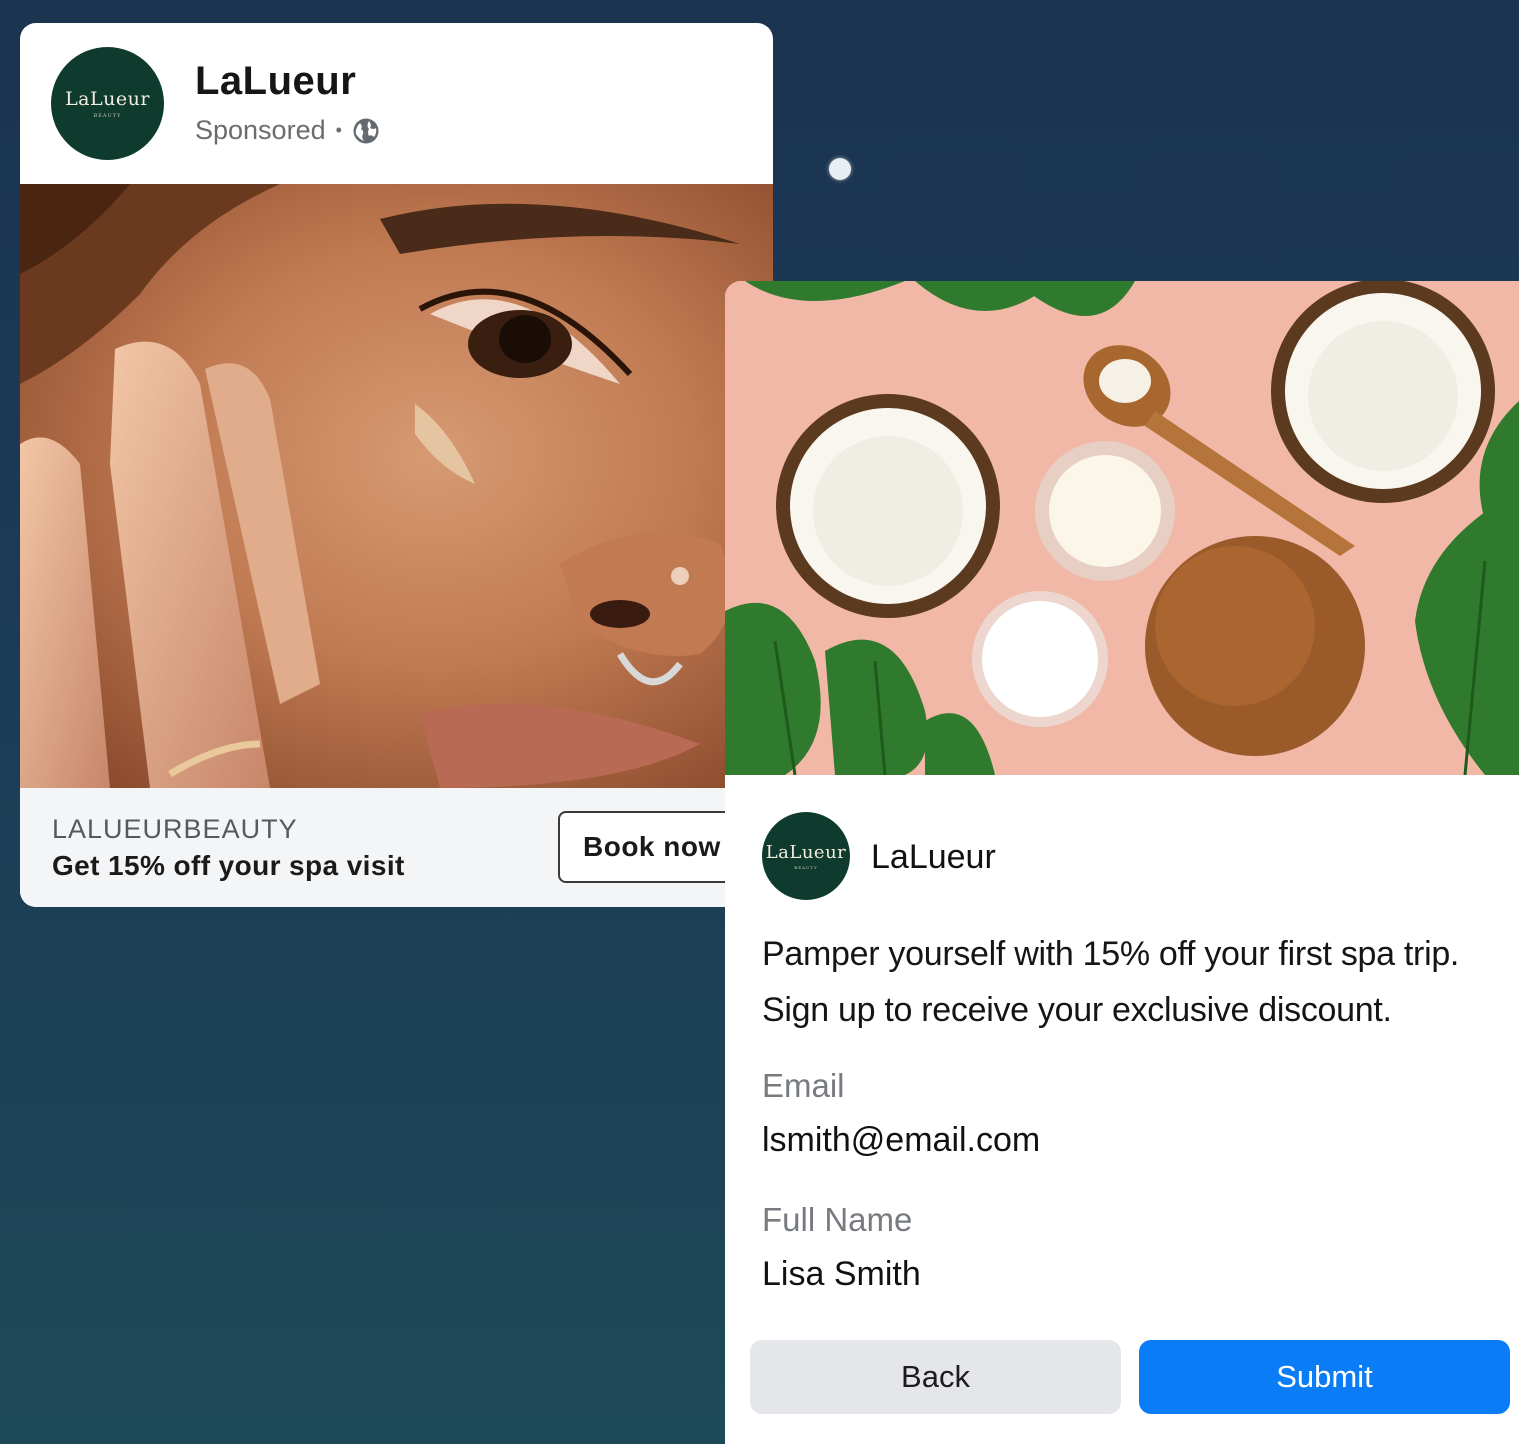 This screenshot has height=1444, width=1519. What do you see at coordinates (1324, 1377) in the screenshot?
I see `submit-button: Submit` at bounding box center [1324, 1377].